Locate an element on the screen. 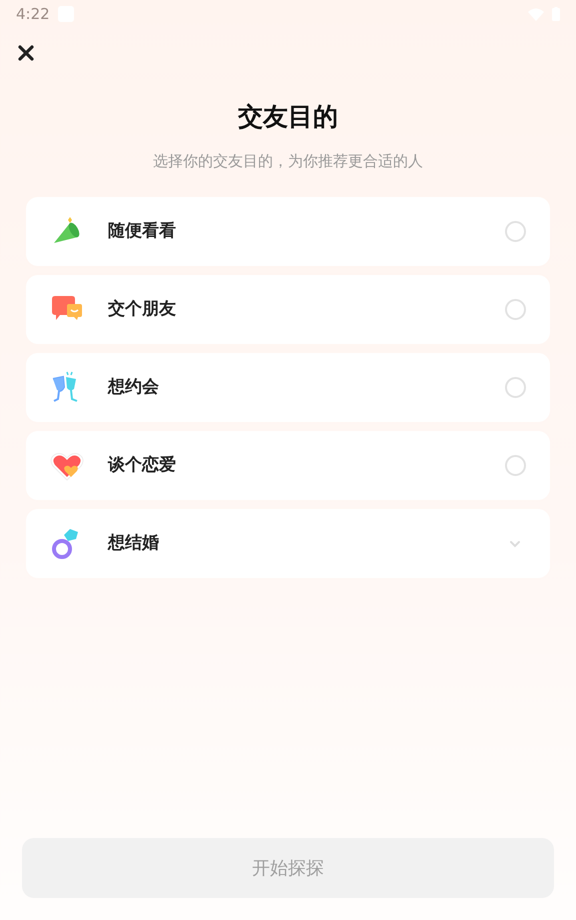 The height and width of the screenshot is (920, 576). ring-icon is located at coordinates (65, 543).